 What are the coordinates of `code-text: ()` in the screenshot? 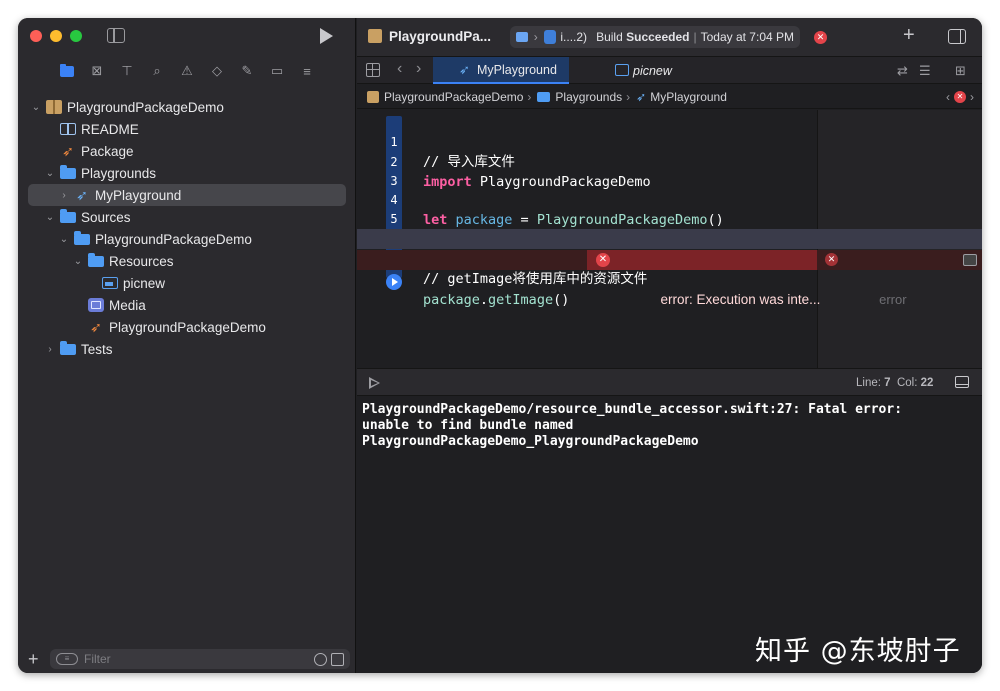 It's located at (561, 300).